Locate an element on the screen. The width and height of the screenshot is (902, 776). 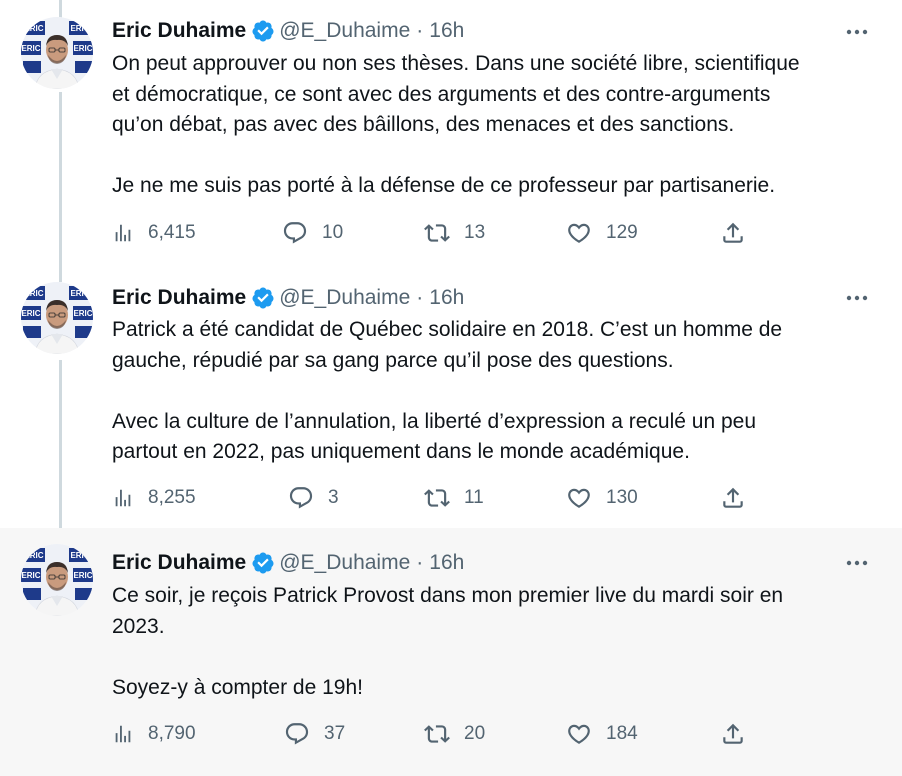
text-line: Soyez-y à compter de 19h! is located at coordinates (237, 687).